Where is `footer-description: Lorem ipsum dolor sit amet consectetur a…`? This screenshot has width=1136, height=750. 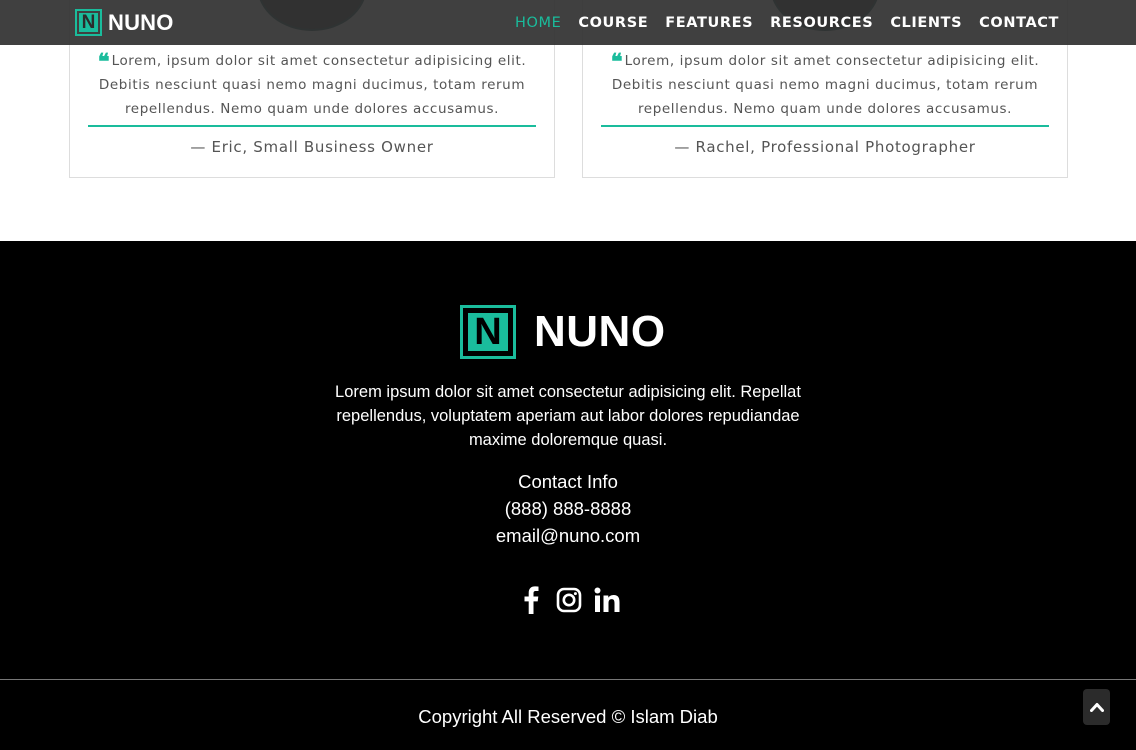
footer-description: Lorem ipsum dolor sit amet consectetur a… is located at coordinates (568, 416).